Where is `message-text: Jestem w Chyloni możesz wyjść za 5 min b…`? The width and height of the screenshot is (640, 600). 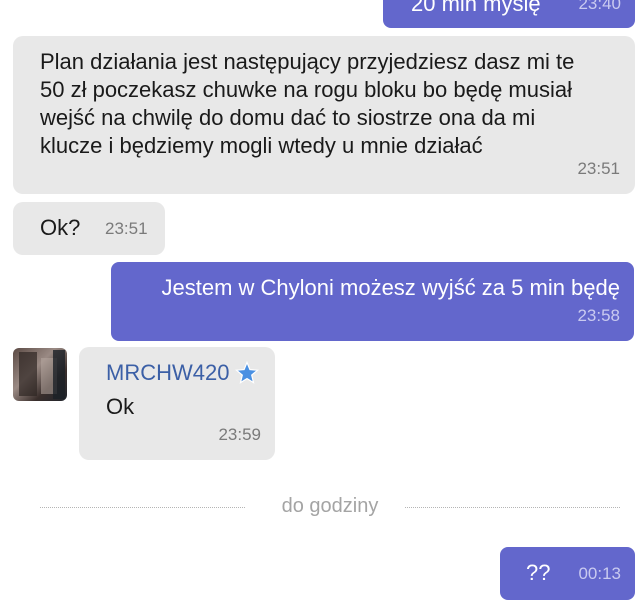 message-text: Jestem w Chyloni możesz wyjść za 5 min b… is located at coordinates (391, 287).